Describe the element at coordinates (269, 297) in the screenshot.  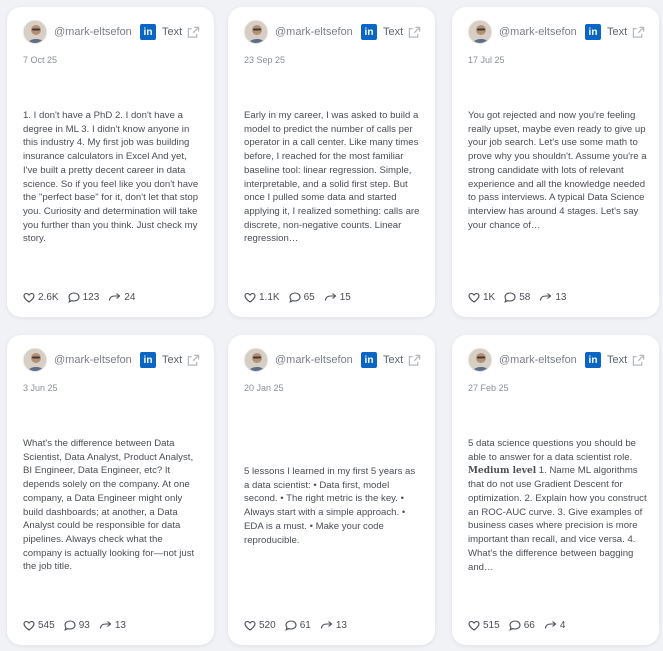
I see `likes-count: 1.1K` at that location.